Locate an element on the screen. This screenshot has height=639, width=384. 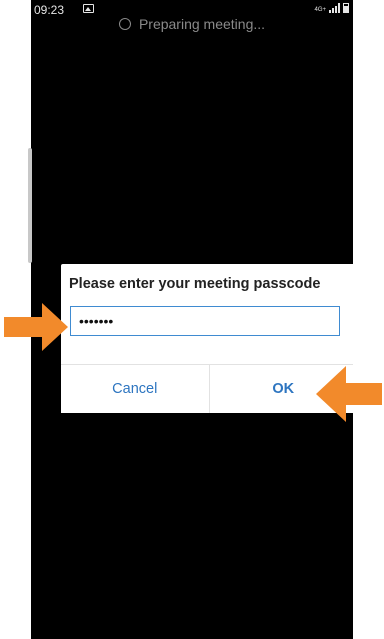
spinner-icon is located at coordinates (124, 24).